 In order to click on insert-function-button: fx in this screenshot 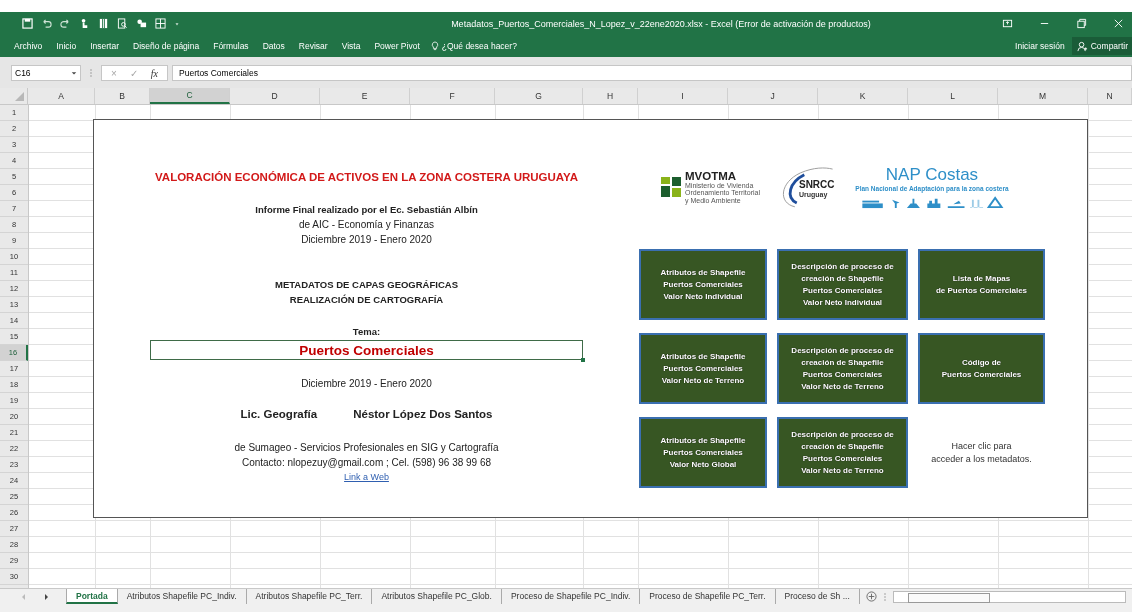, I will do `click(154, 73)`.